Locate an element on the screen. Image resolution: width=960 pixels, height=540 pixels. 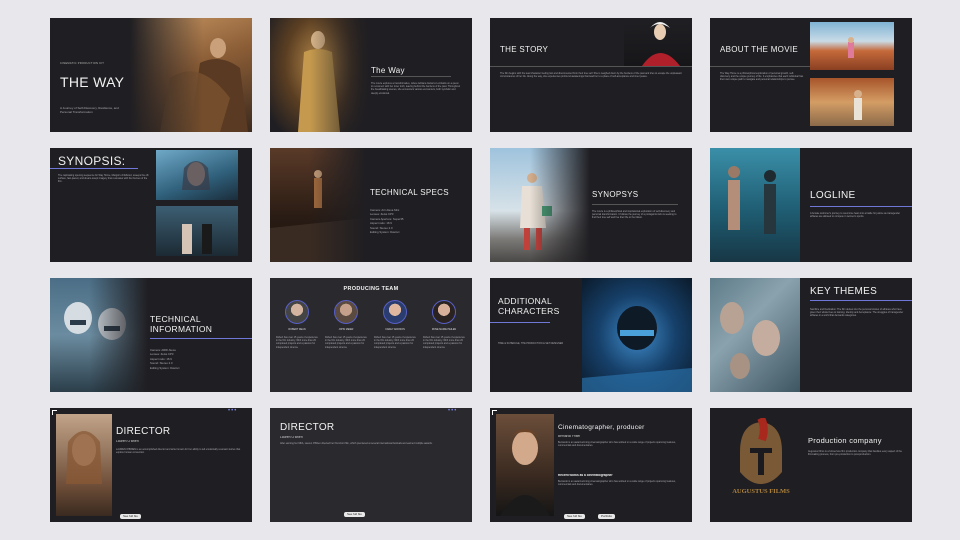
augustus-logo: AUGUSTUS FILMS is located at coordinates (761, 463).